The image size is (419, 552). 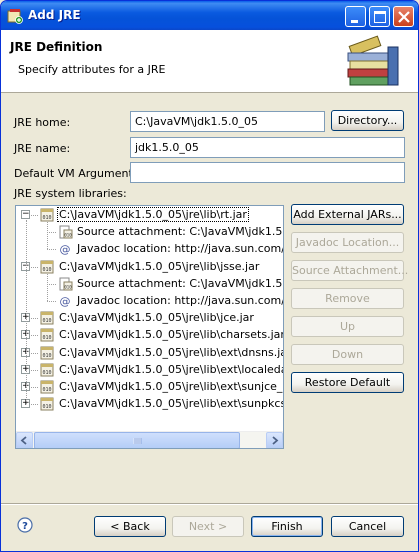 I want to click on close-icon, so click(x=404, y=17).